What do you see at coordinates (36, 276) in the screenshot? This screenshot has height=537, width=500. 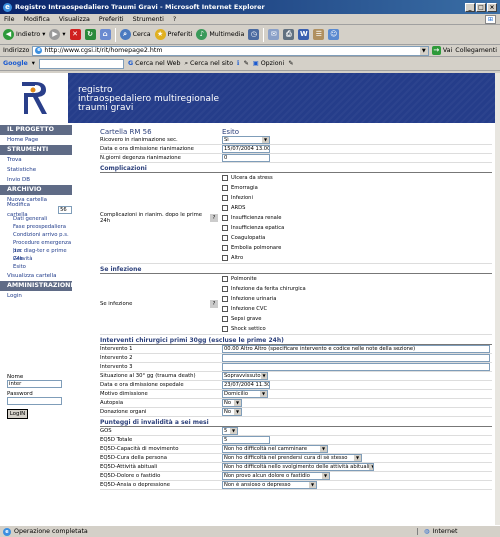 I see `sidebar-item-visualizza-cartella: Visualizza cartella` at bounding box center [36, 276].